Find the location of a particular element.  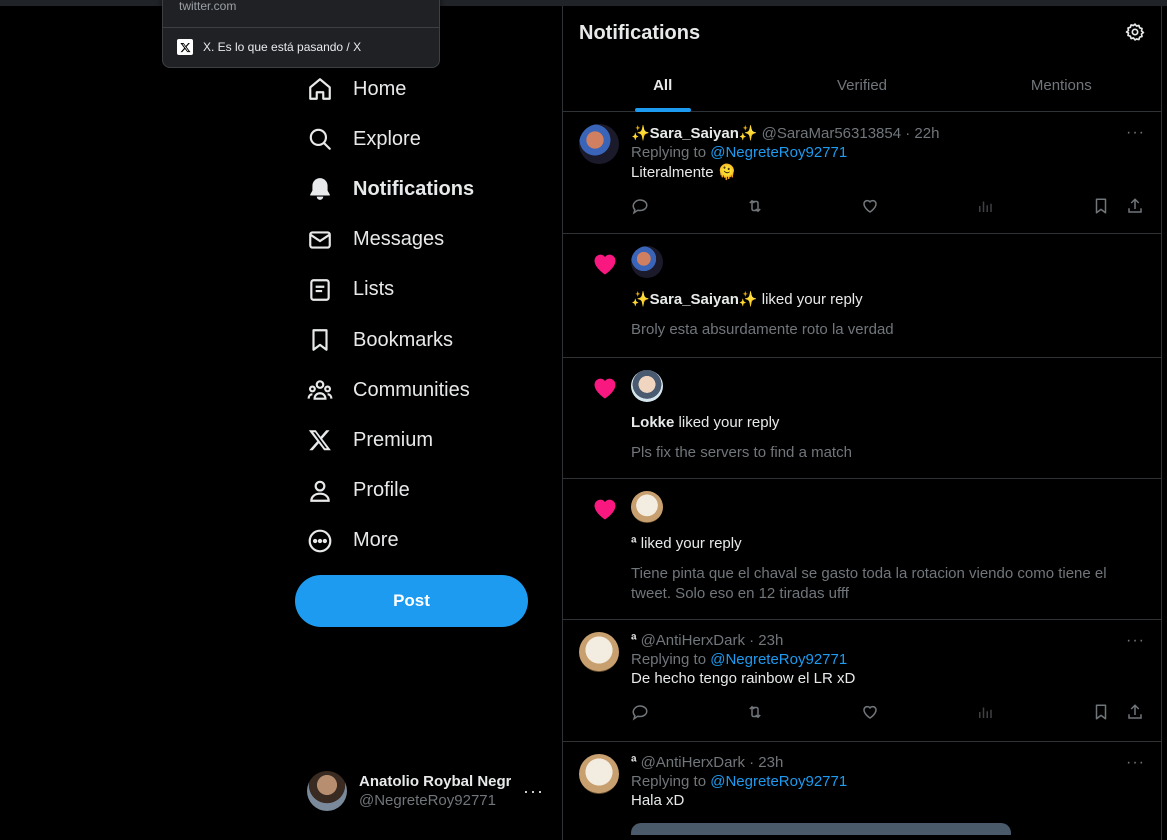

tweet-text: Literalmente 🫠 is located at coordinates (684, 172).